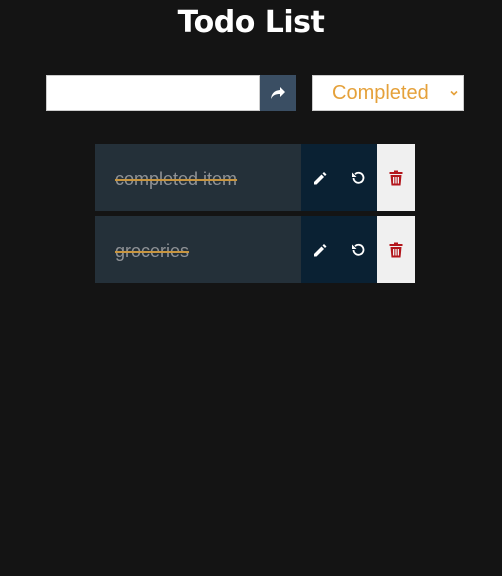 The width and height of the screenshot is (502, 576). Describe the element at coordinates (380, 92) in the screenshot. I see `filter-selected-value: Completed` at that location.